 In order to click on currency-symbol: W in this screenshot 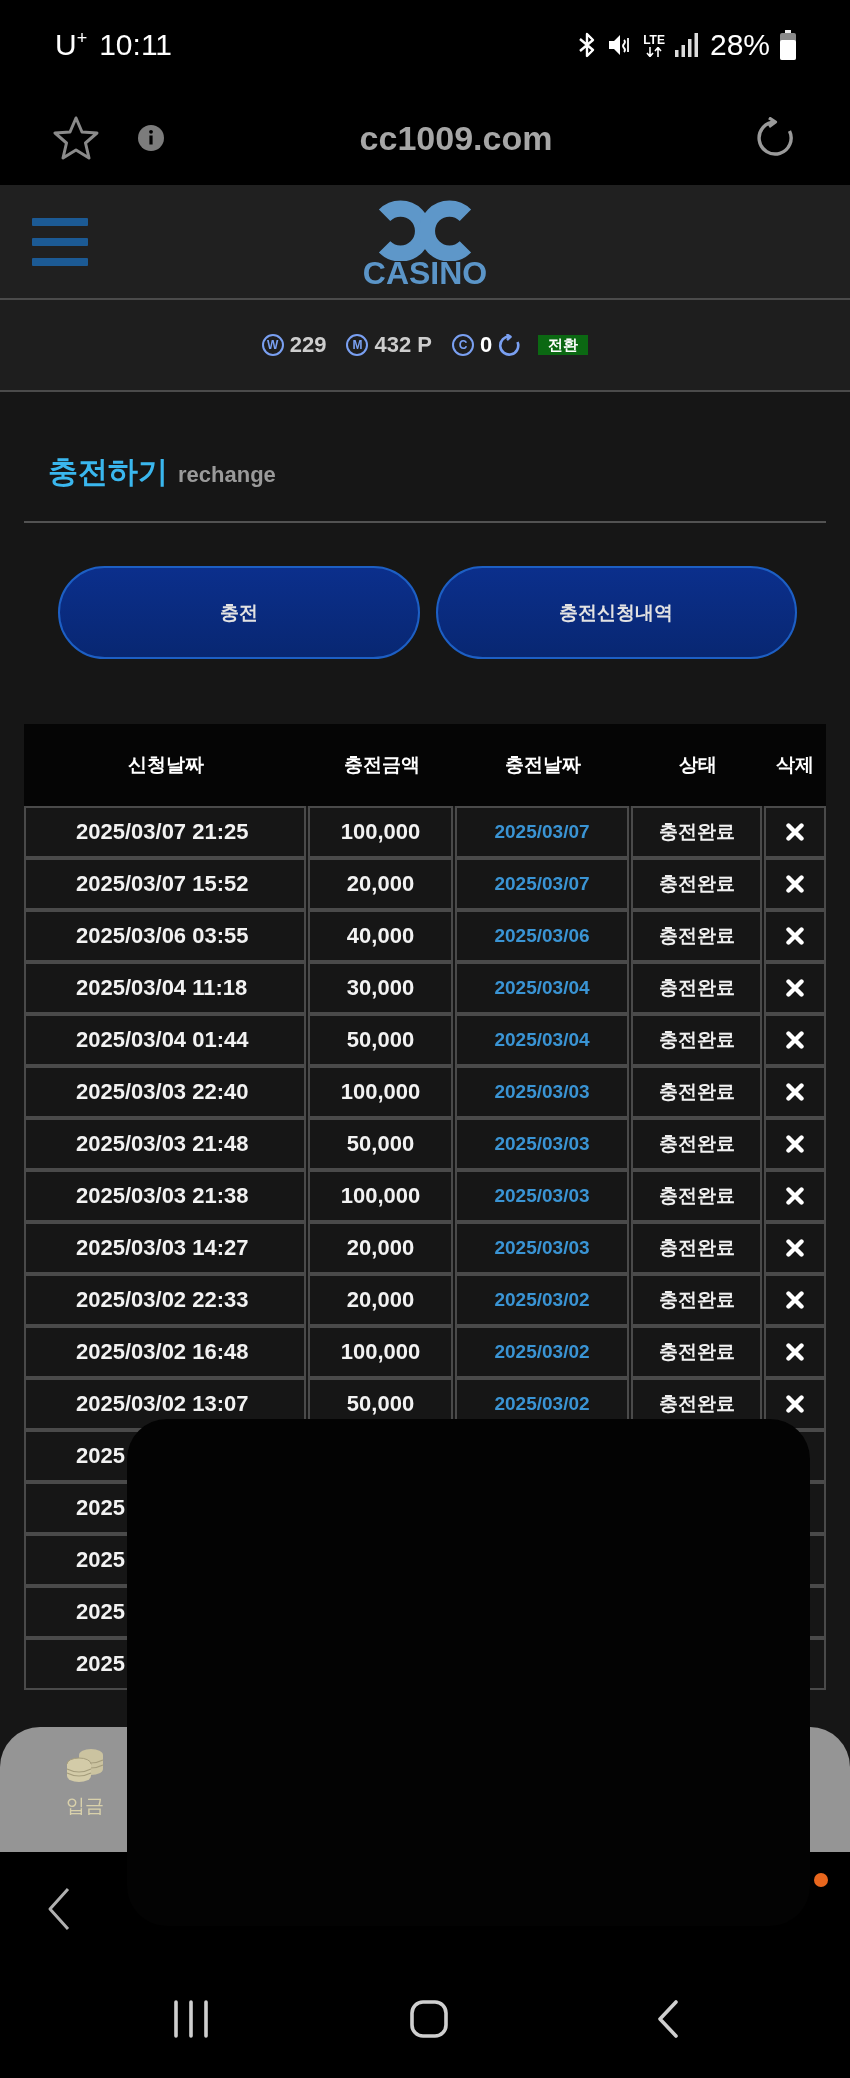, I will do `click(272, 345)`.